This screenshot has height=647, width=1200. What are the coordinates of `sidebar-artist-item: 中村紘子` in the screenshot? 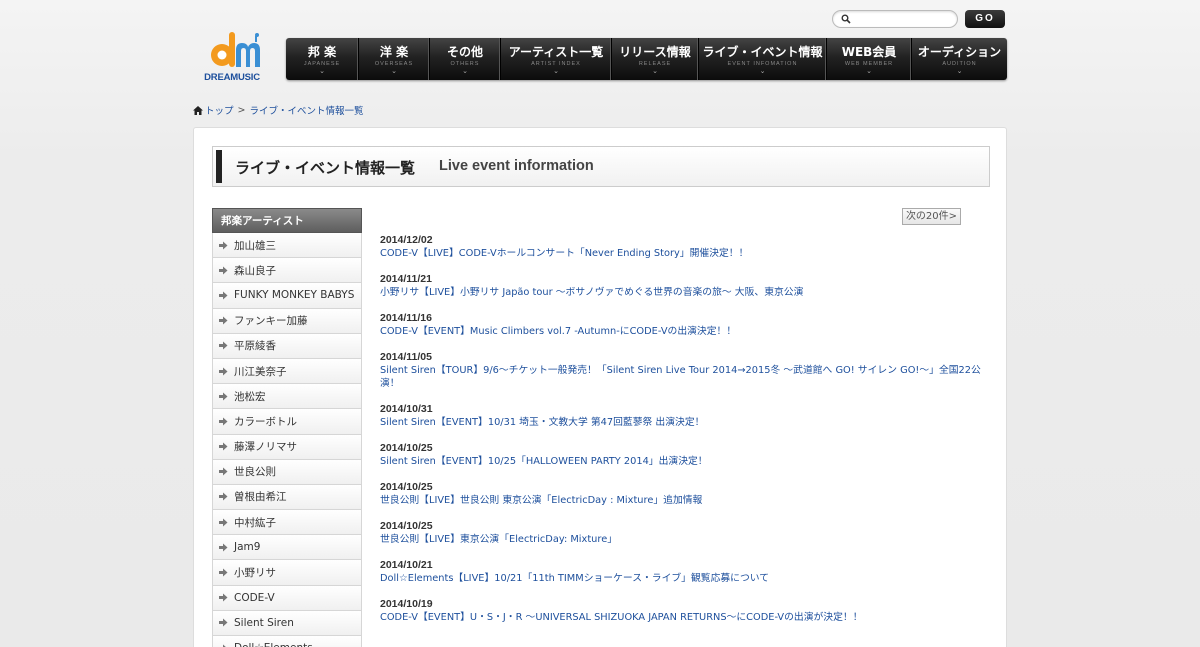 It's located at (287, 523).